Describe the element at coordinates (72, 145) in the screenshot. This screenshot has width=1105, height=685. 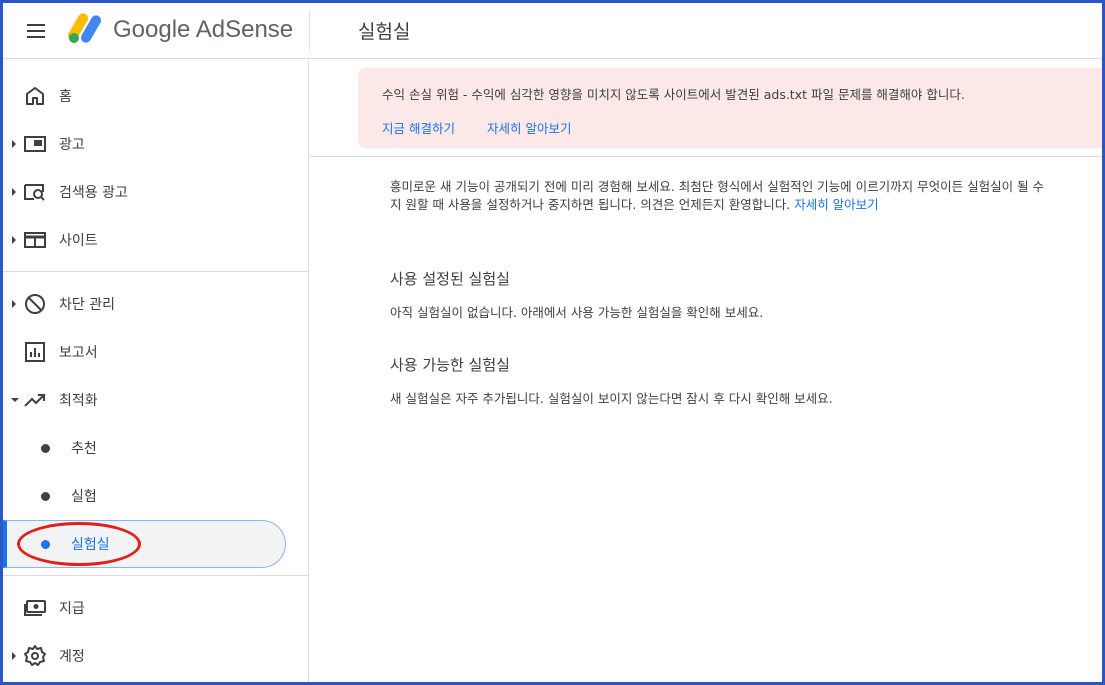
I see `sidebar-item-label: 광고` at that location.